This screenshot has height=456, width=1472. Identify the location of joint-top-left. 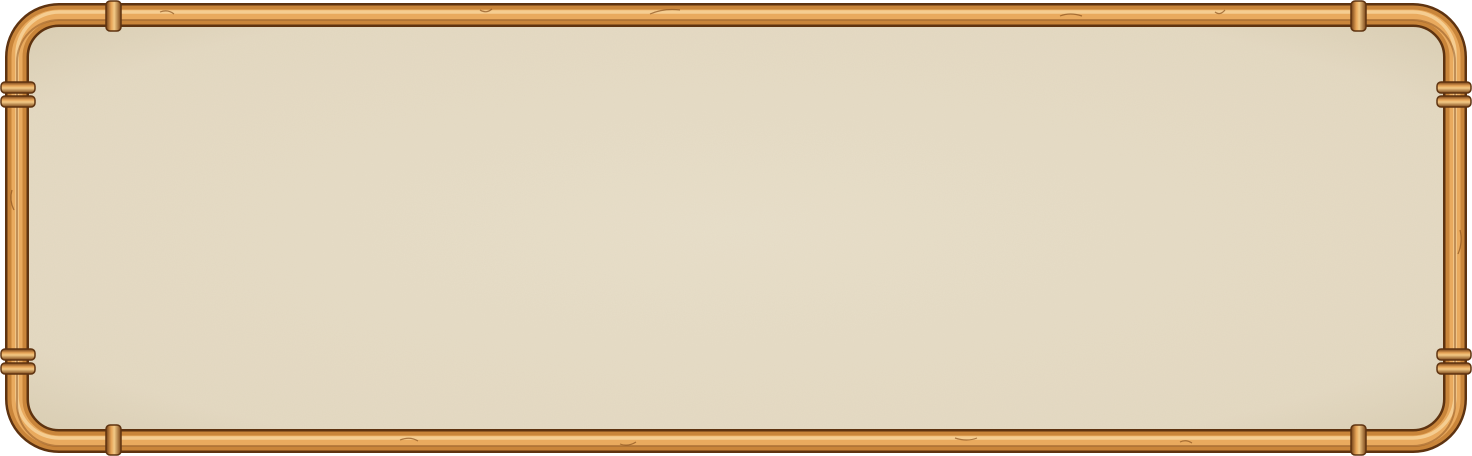
(113, 16).